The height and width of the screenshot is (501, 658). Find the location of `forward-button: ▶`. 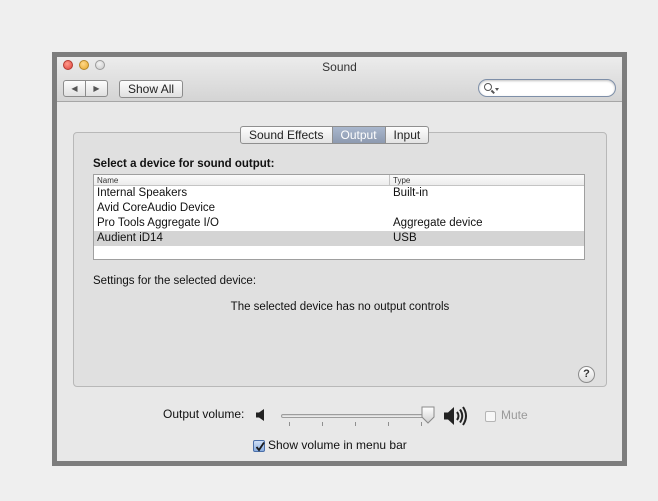

forward-button: ▶ is located at coordinates (96, 88).